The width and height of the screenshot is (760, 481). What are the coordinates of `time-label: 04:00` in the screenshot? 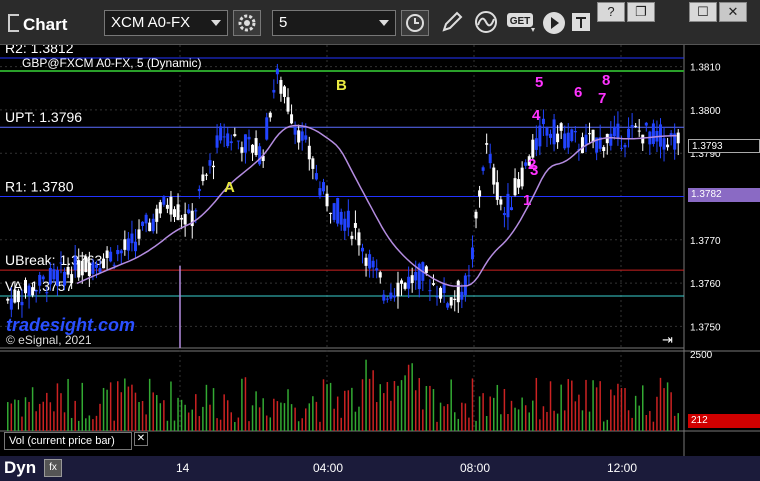 It's located at (328, 468).